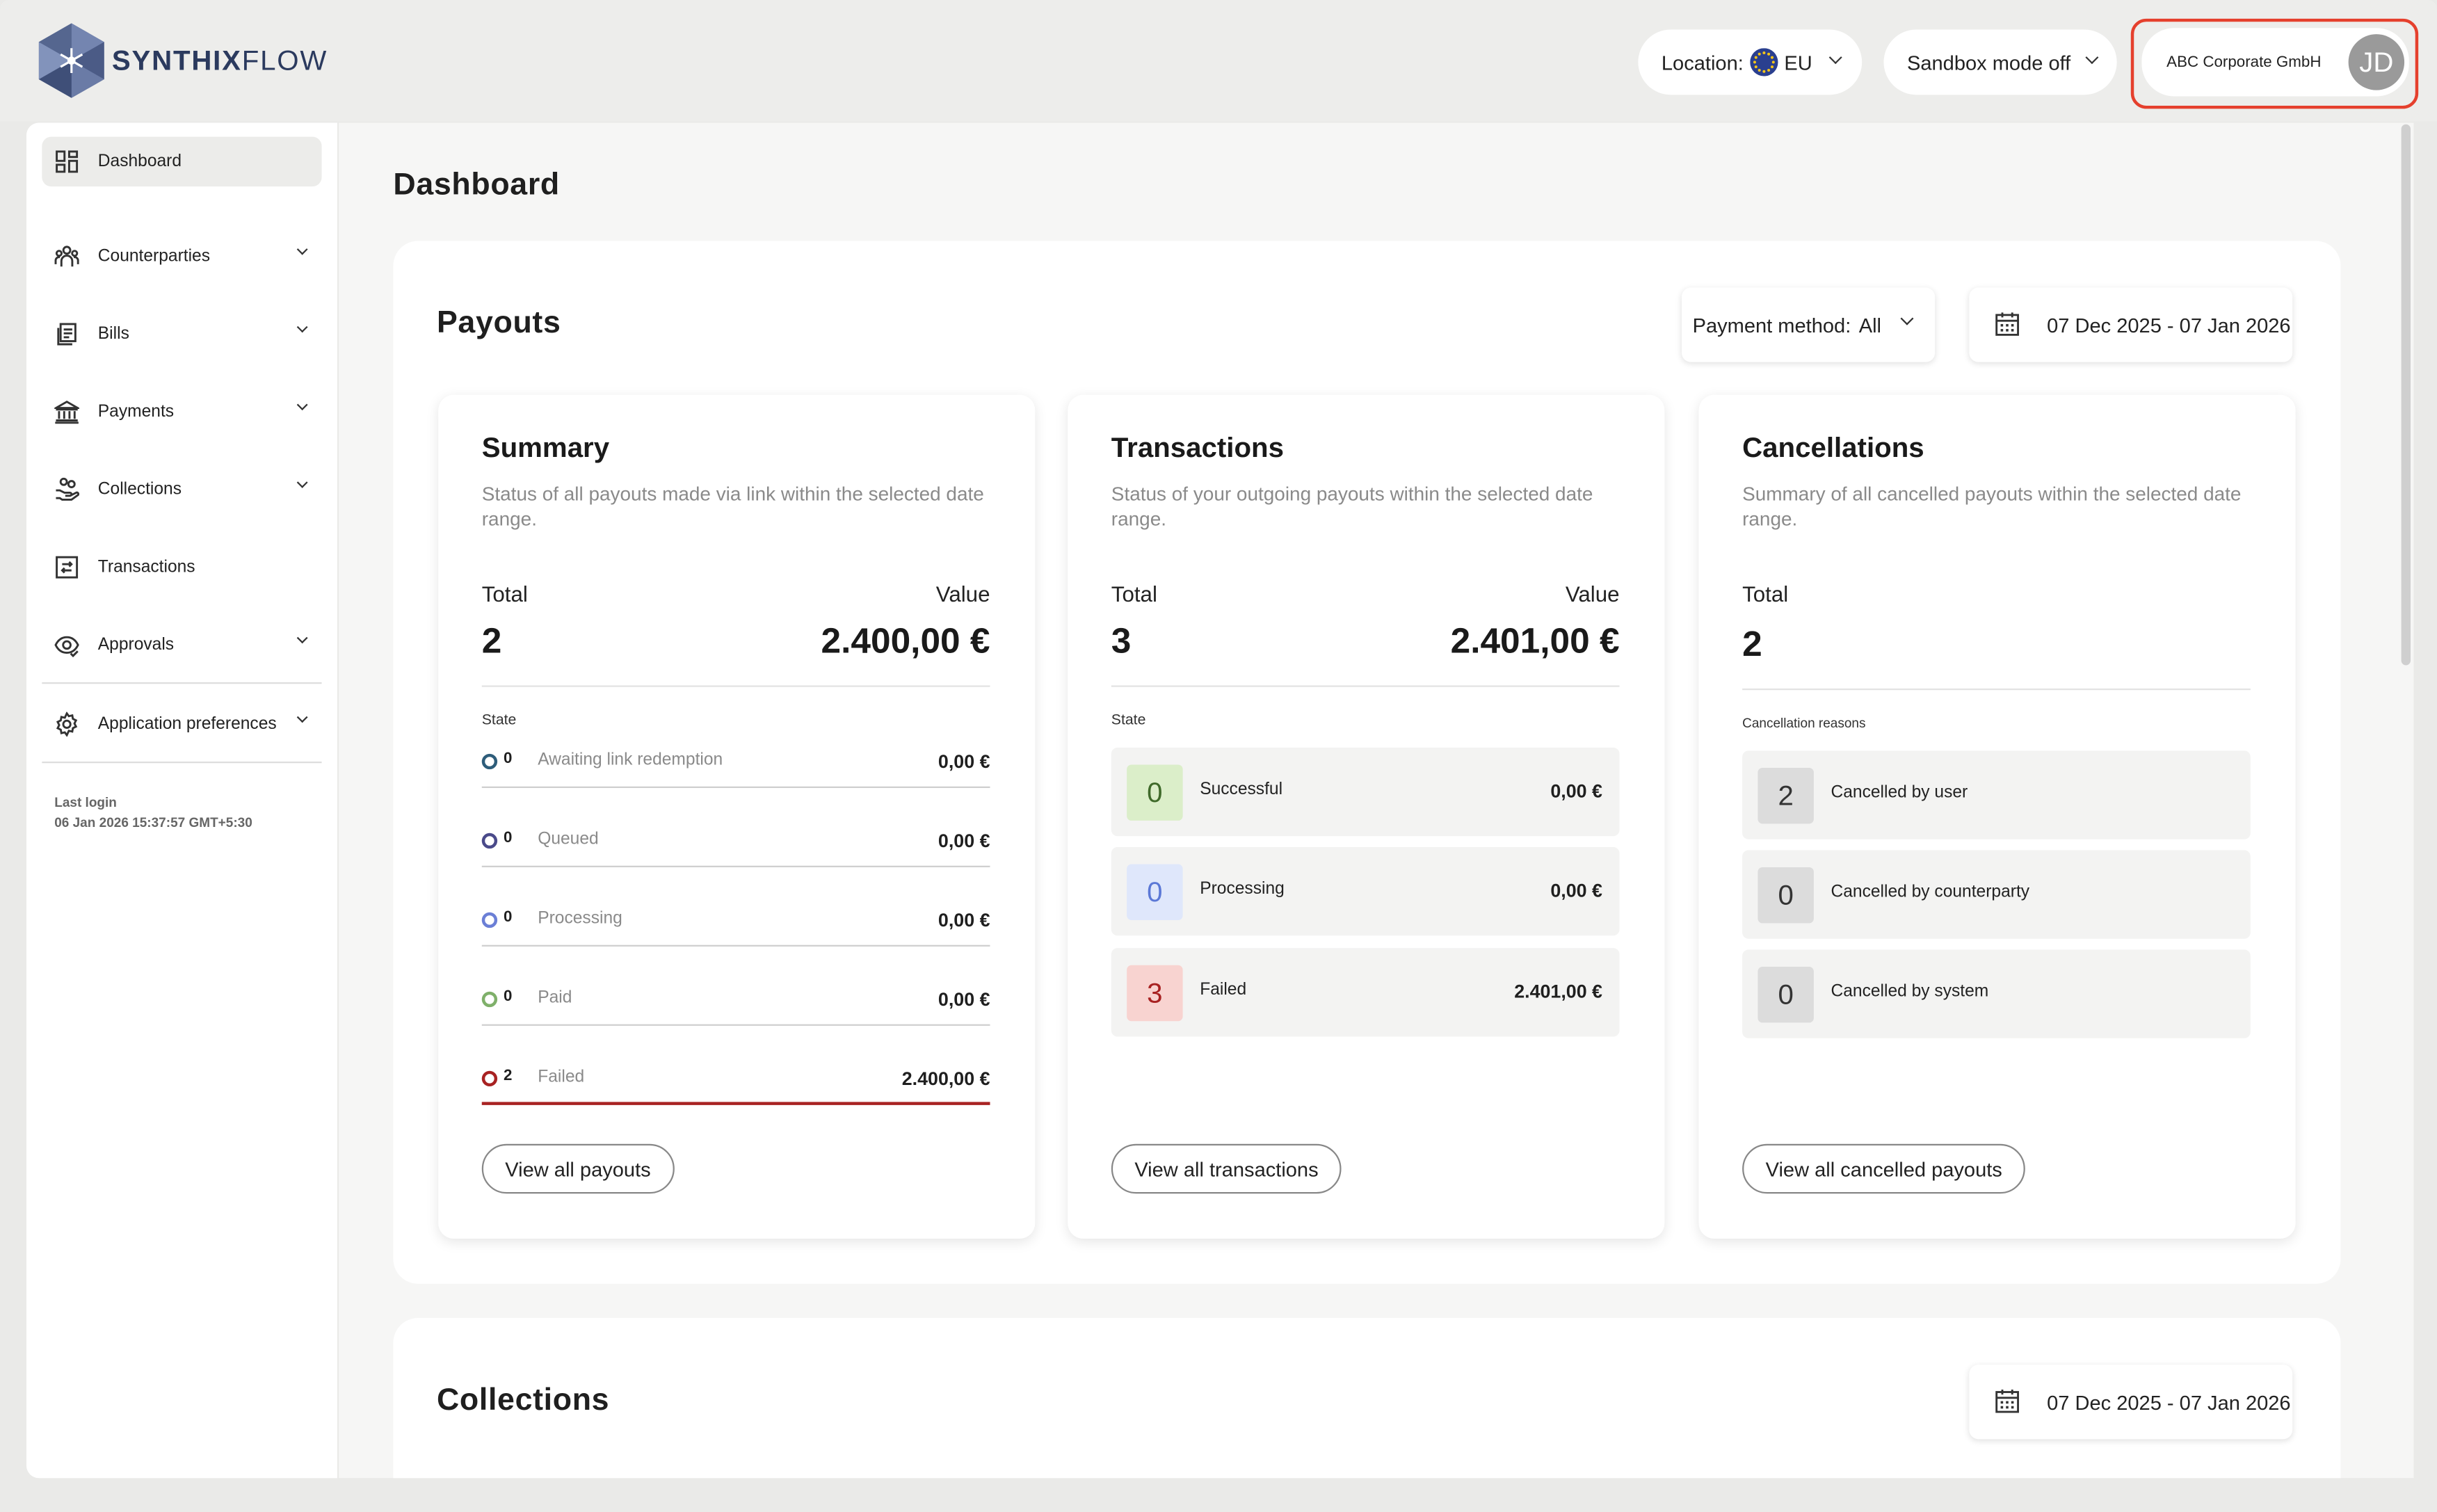  Describe the element at coordinates (578, 1168) in the screenshot. I see `view-all-payouts-button: View all payouts` at that location.